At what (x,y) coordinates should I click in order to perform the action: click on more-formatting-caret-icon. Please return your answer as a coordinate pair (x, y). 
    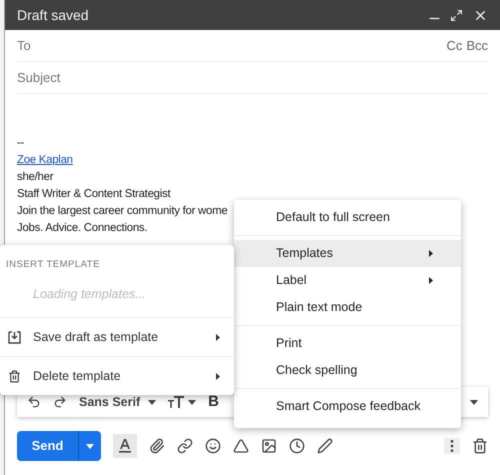
    Looking at the image, I should click on (474, 402).